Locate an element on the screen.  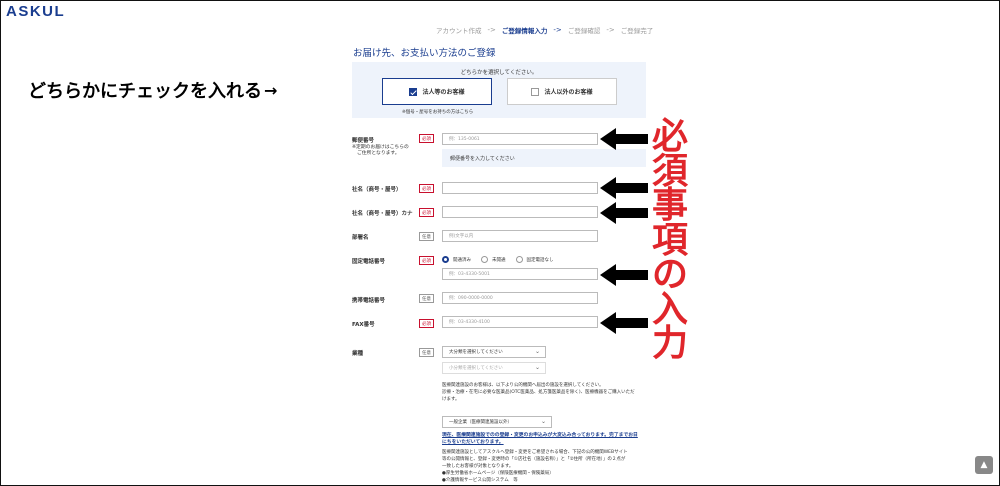
sole-proprietor-link: ※個号・屋号をお持ちの方はこちら is located at coordinates (437, 112).